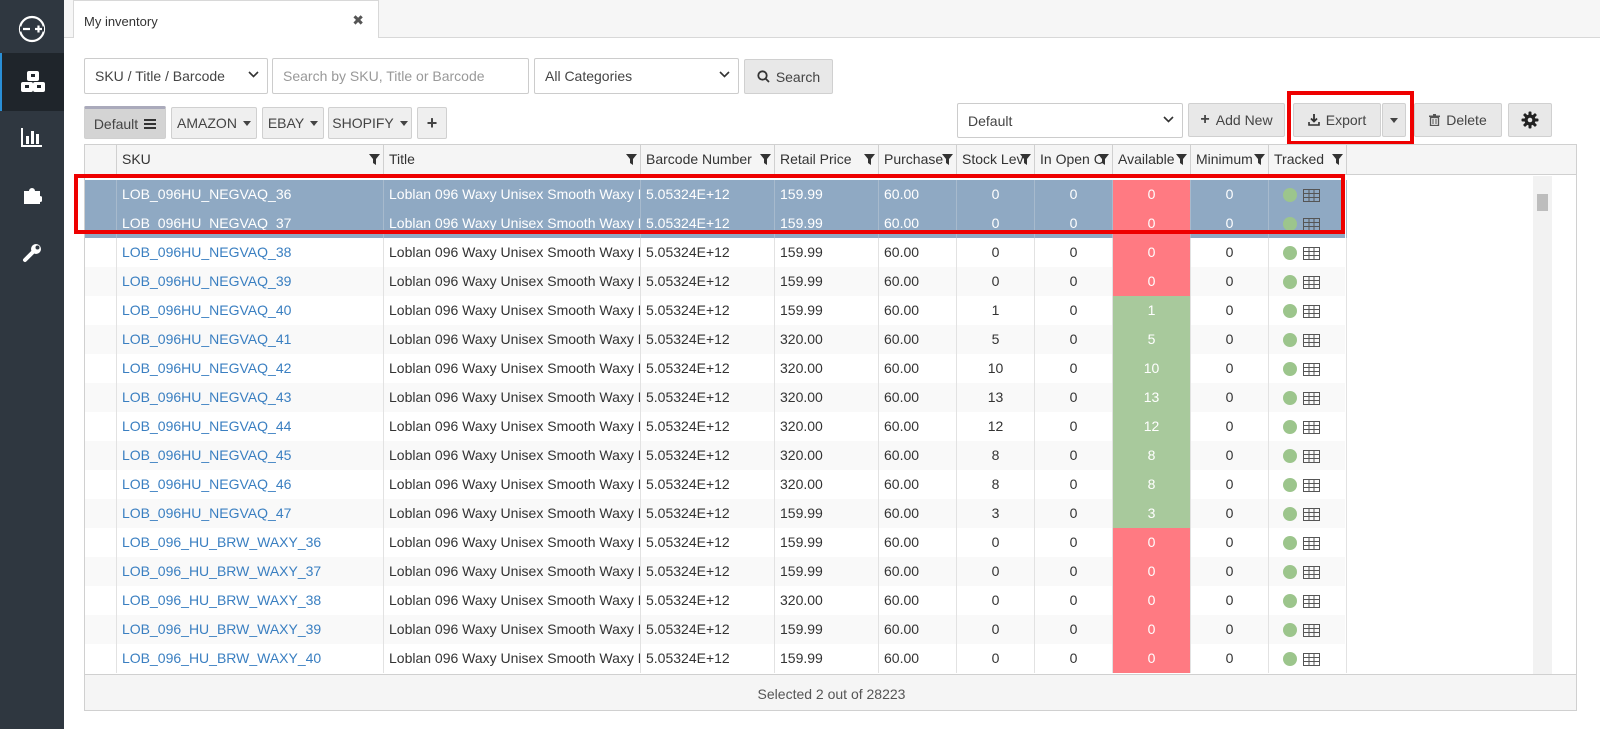 The height and width of the screenshot is (729, 1600). I want to click on column-header: Stock Lev, so click(996, 160).